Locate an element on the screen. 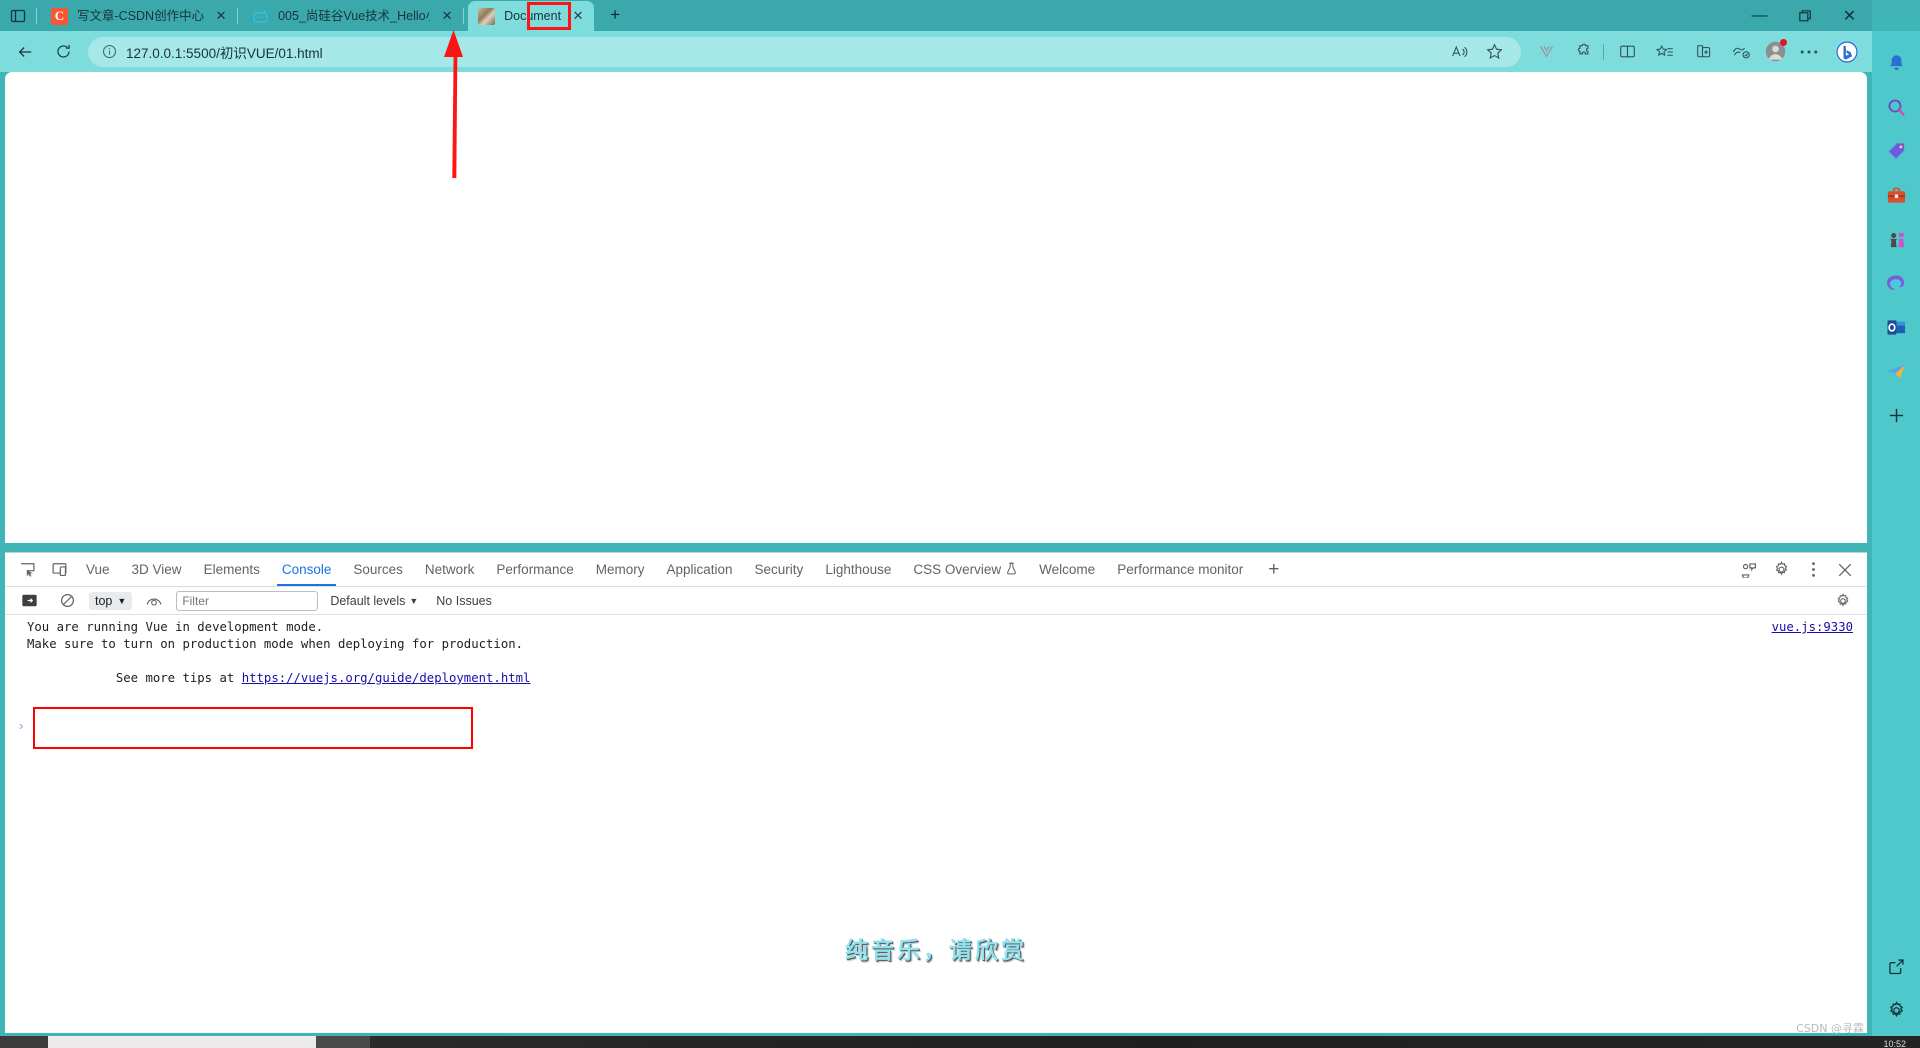  tab-label: Application is located at coordinates (699, 569).